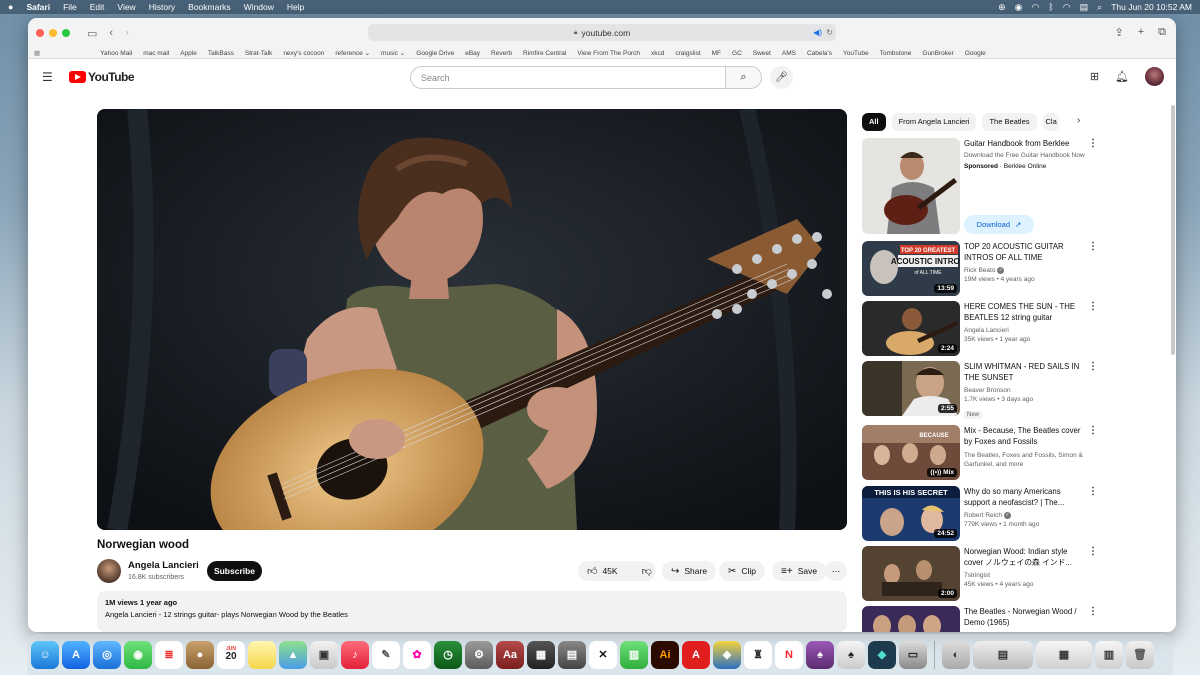 This screenshot has height=675, width=1200. Describe the element at coordinates (38, 7) in the screenshot. I see `menu-app-name: Safari` at that location.